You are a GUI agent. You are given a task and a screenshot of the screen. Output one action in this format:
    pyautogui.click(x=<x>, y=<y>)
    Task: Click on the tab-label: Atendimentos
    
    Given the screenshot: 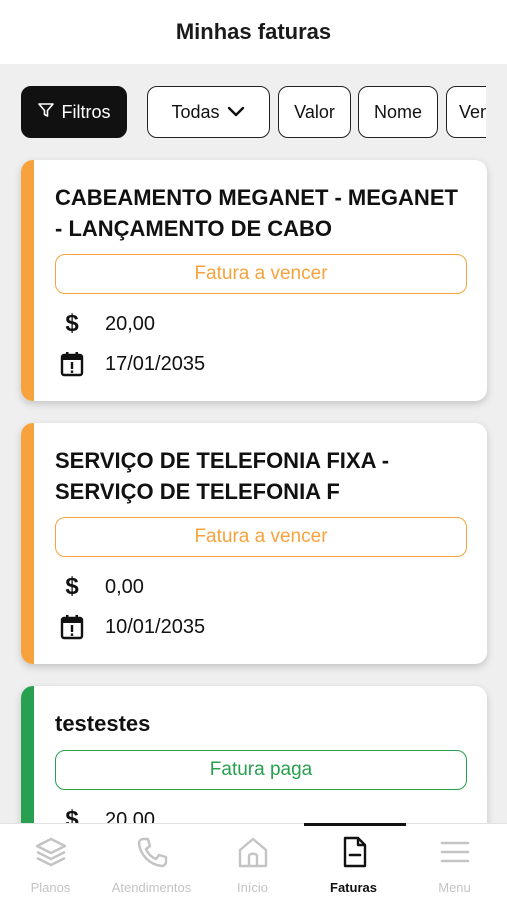 What is the action you would take?
    pyautogui.click(x=151, y=887)
    